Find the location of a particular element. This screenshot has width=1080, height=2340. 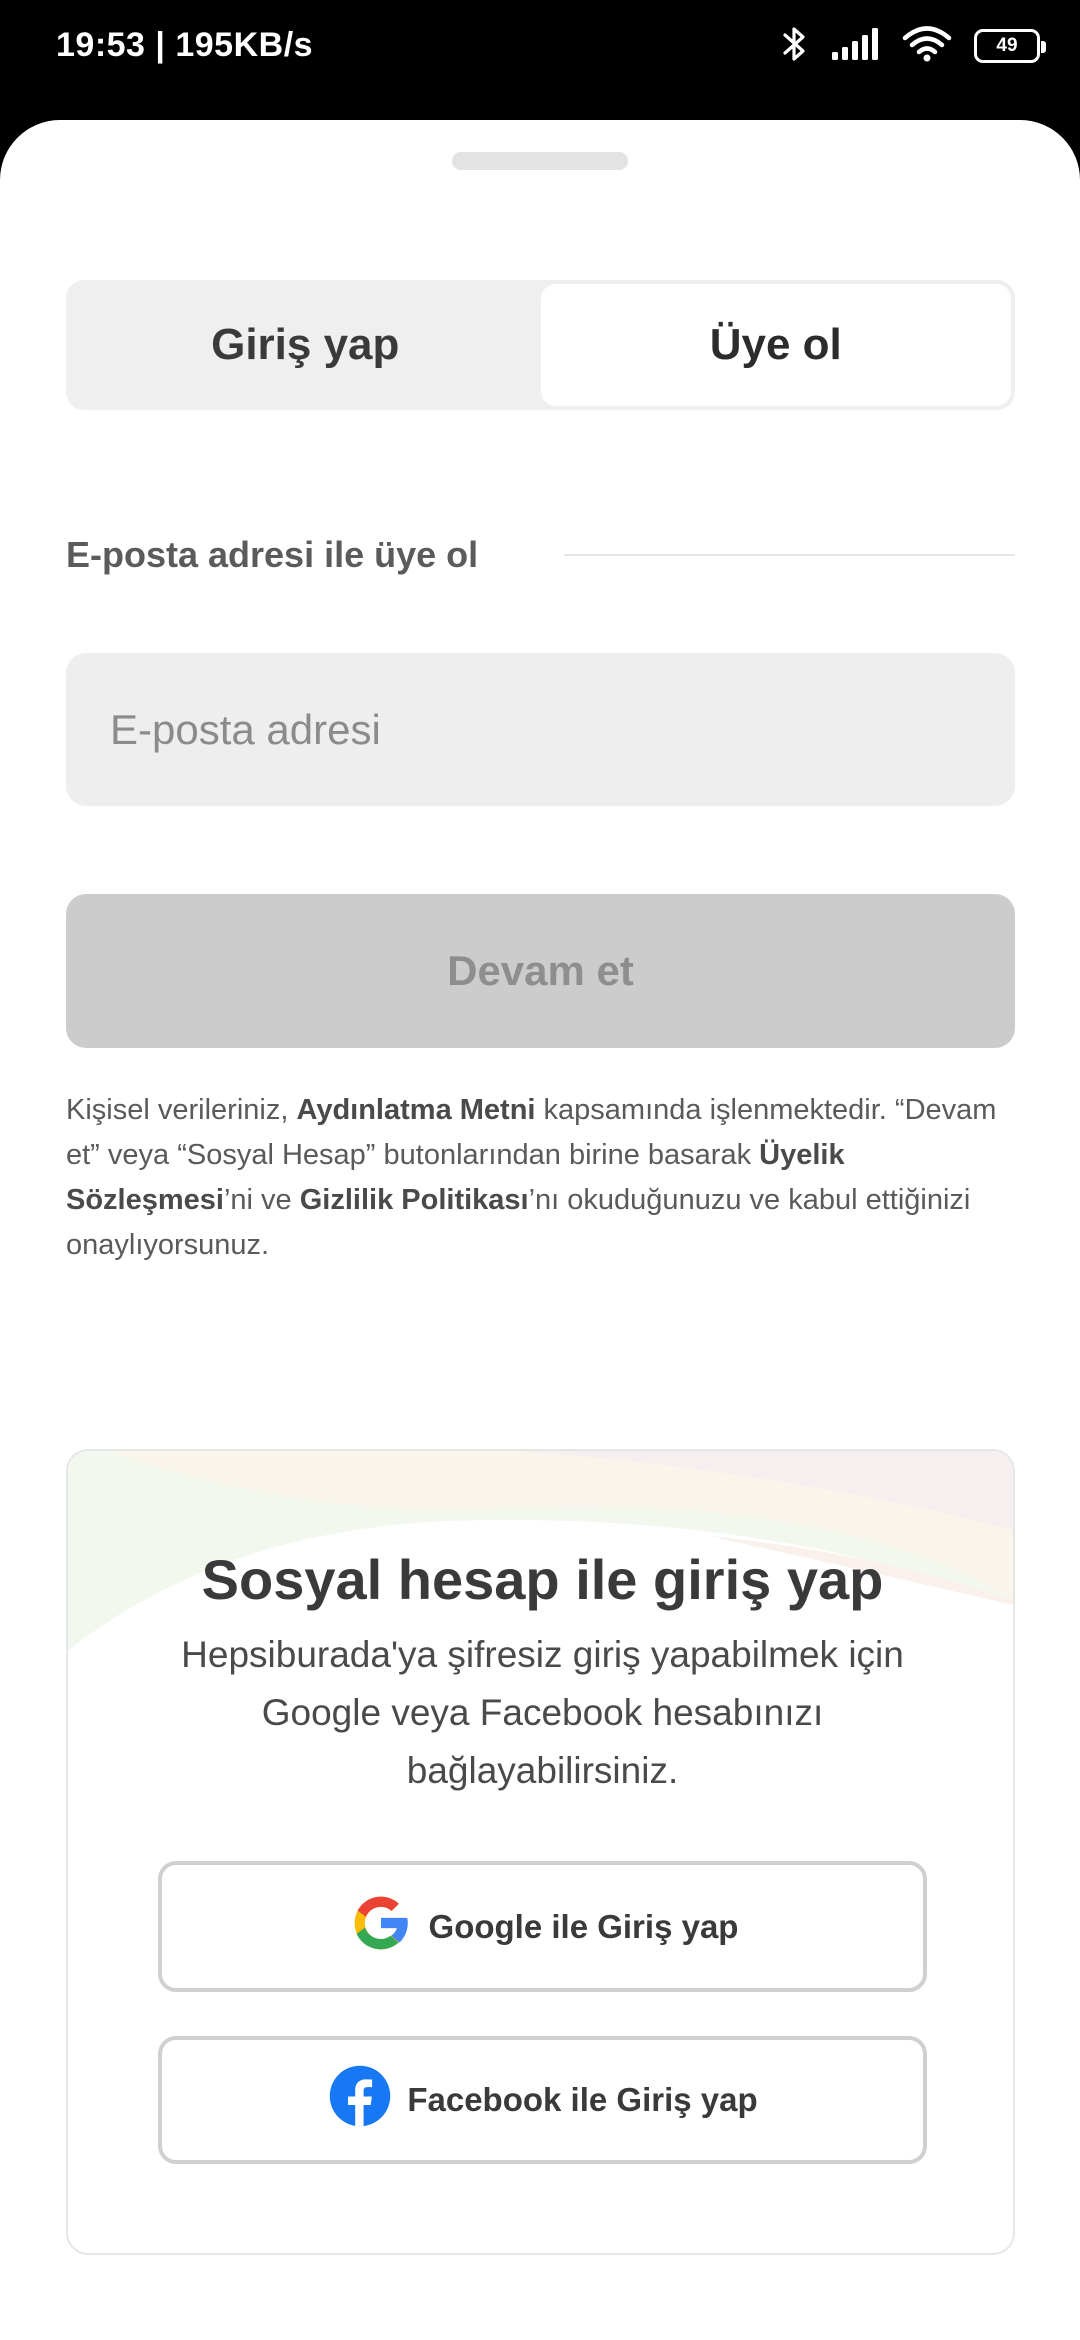

google-login-button: Google ile Giriş yap is located at coordinates (542, 1926).